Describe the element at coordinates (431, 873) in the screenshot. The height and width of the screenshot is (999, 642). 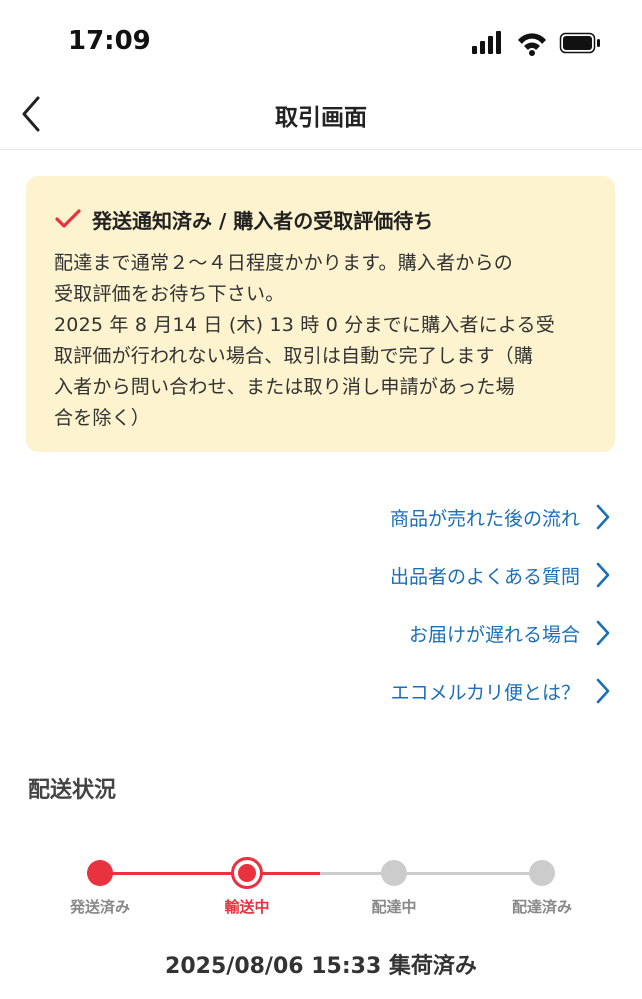
I see `track-line-pending` at that location.